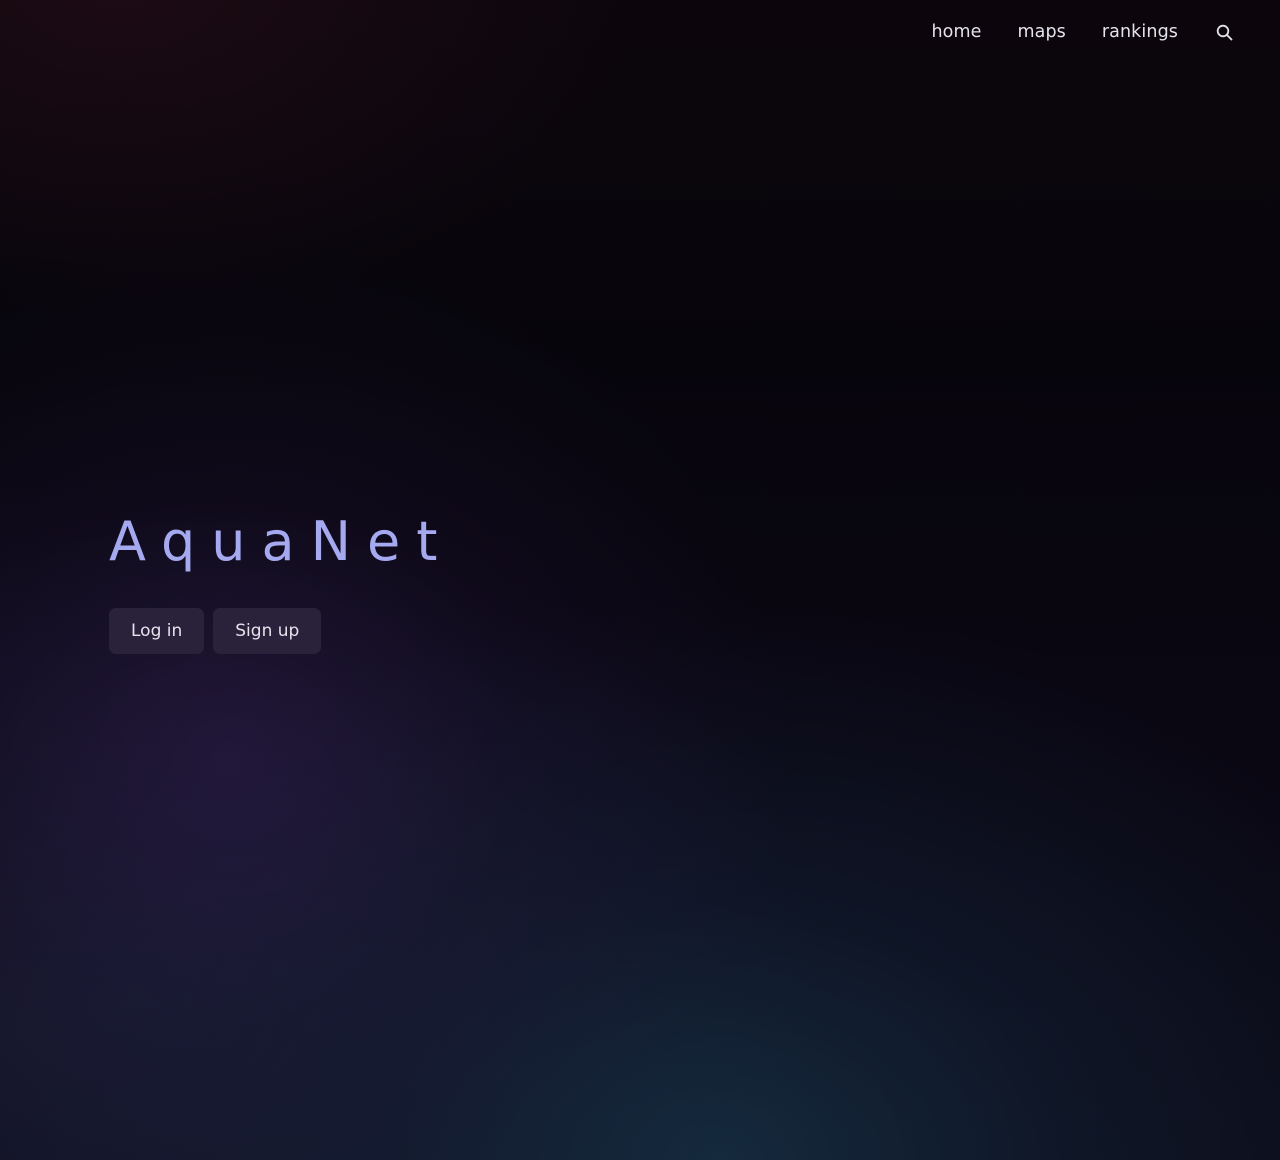 This screenshot has height=1160, width=1280. I want to click on login-button: Log in, so click(157, 631).